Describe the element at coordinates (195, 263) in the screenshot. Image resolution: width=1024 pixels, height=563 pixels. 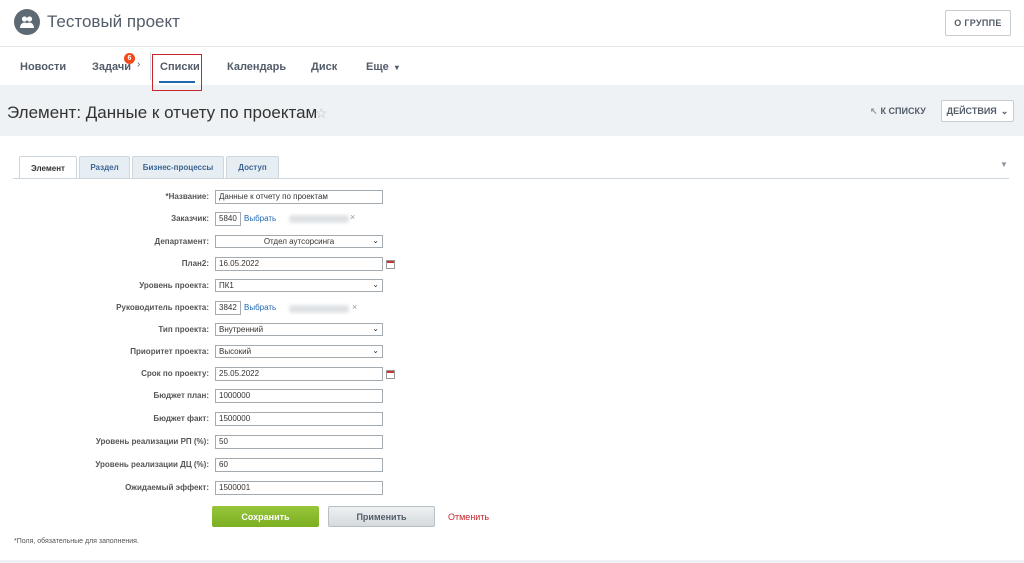
I see `plan2-label: План2:` at that location.